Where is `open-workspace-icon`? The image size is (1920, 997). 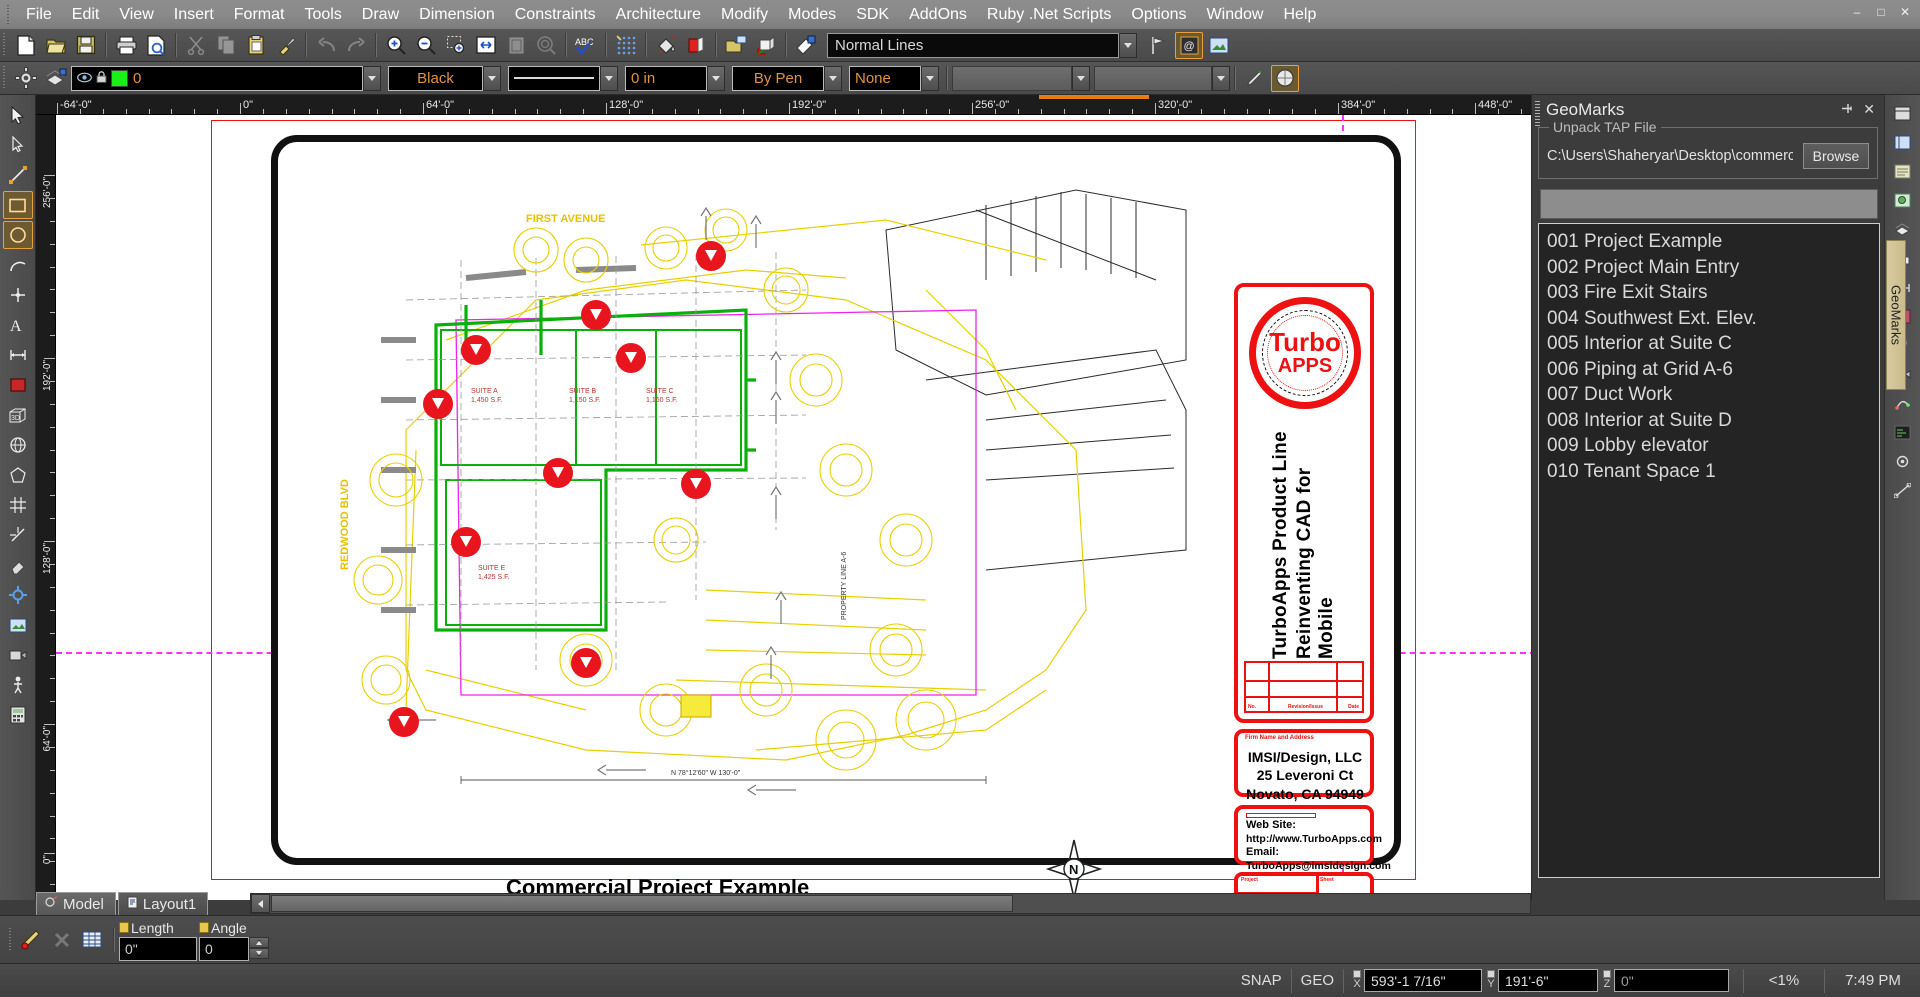
open-workspace-icon is located at coordinates (736, 45).